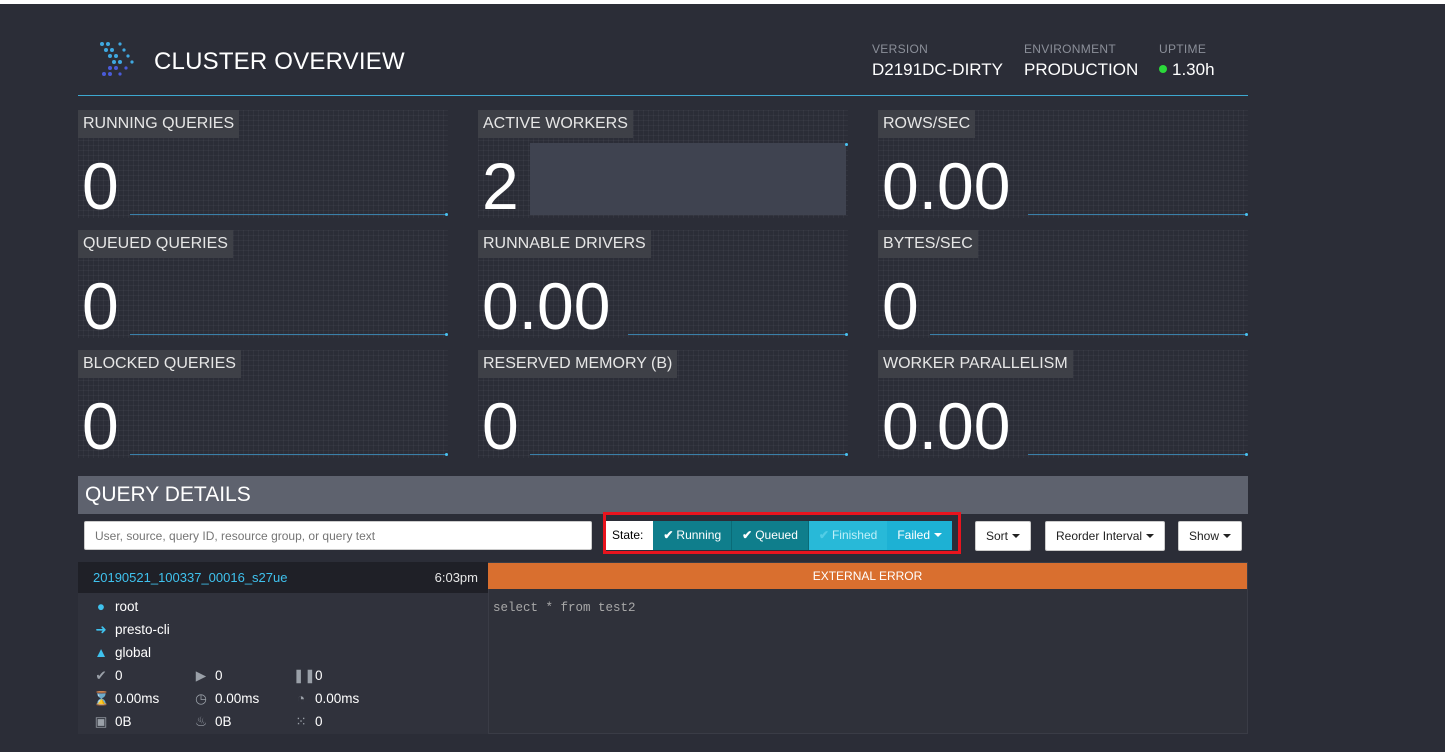 The width and height of the screenshot is (1445, 752). I want to click on version-label: VERSION, so click(900, 49).